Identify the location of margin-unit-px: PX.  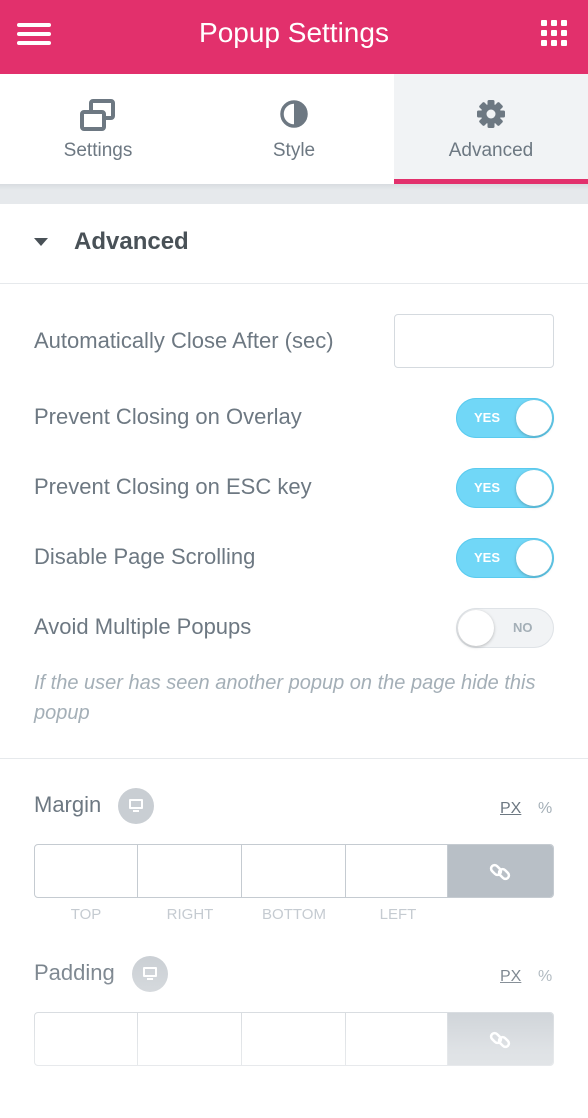
(510, 809).